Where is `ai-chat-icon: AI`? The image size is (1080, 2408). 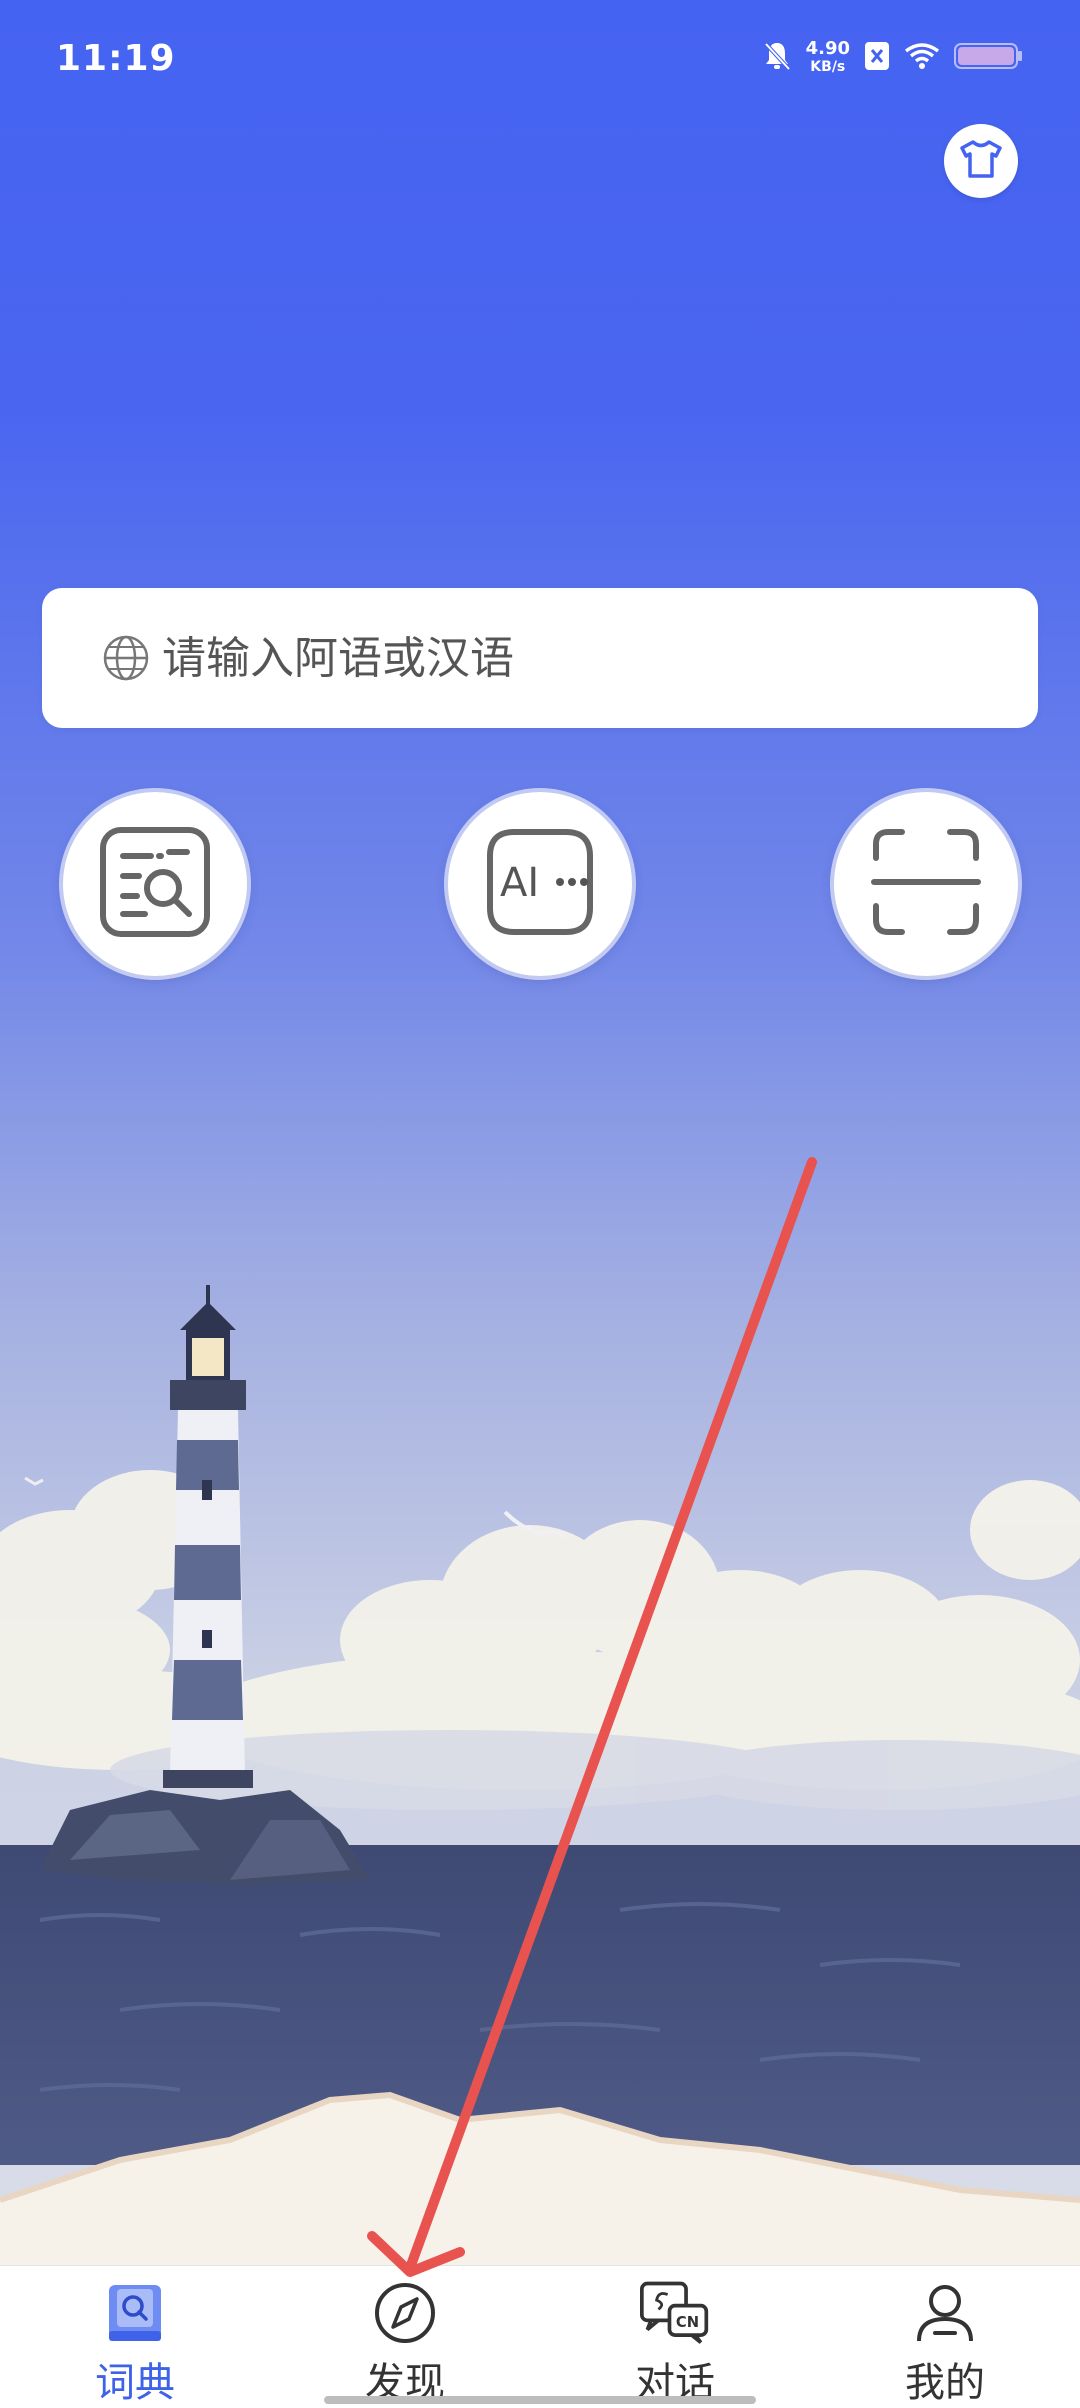 ai-chat-icon: AI is located at coordinates (540, 884).